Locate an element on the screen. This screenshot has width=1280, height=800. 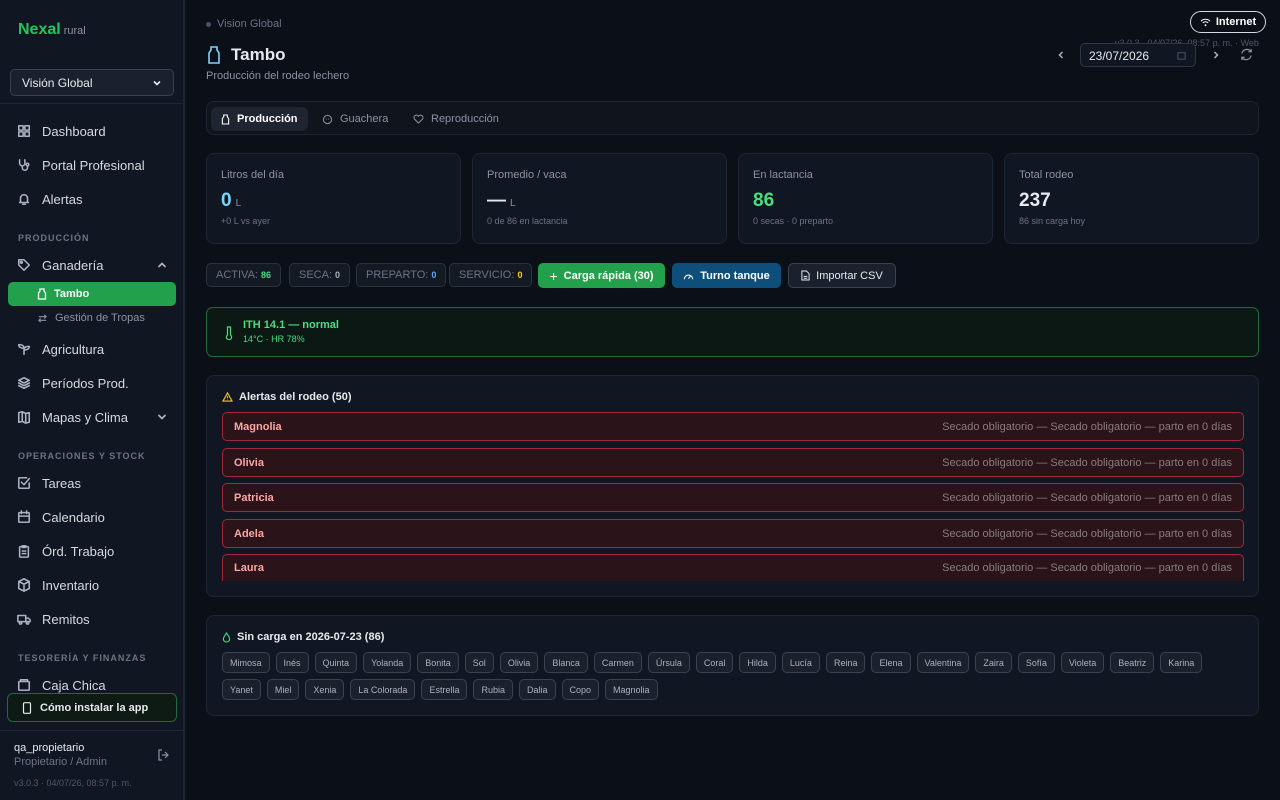
sin-carga-title-text: Sin carga en 2026-07-23 (86) is located at coordinates (311, 637).